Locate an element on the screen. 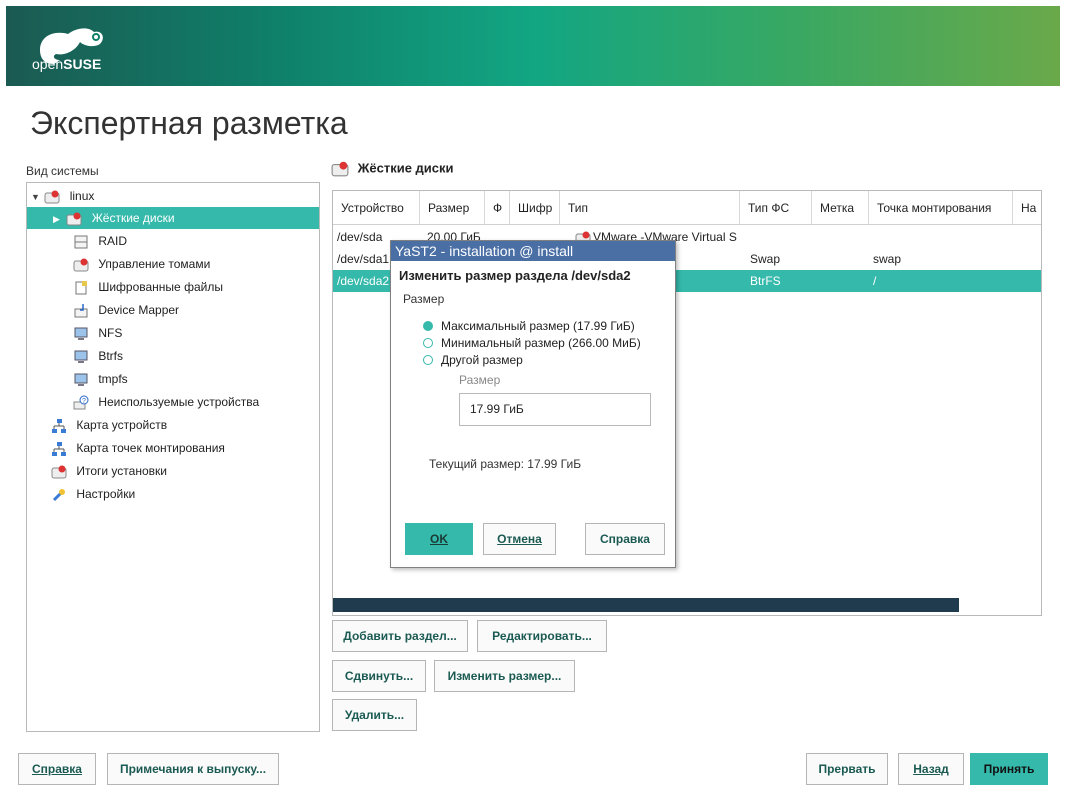  help-button-label: Справка is located at coordinates (57, 769).